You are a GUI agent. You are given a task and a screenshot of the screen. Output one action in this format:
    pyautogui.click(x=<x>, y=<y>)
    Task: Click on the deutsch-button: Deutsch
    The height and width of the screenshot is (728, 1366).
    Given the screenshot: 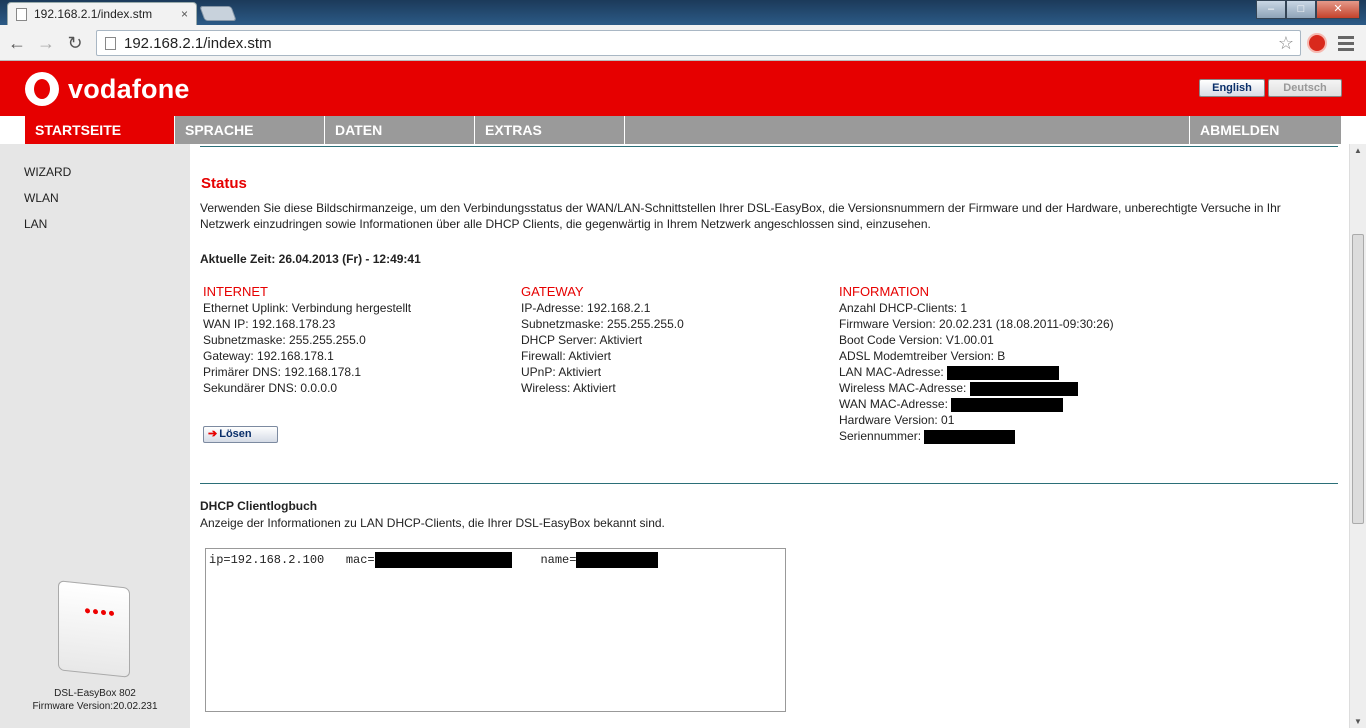 What is the action you would take?
    pyautogui.click(x=1305, y=88)
    